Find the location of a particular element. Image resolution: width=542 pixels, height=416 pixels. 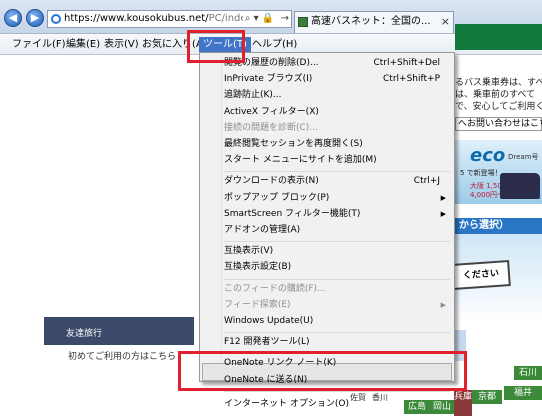

menu-file: ファイル(F) is located at coordinates (39, 45).